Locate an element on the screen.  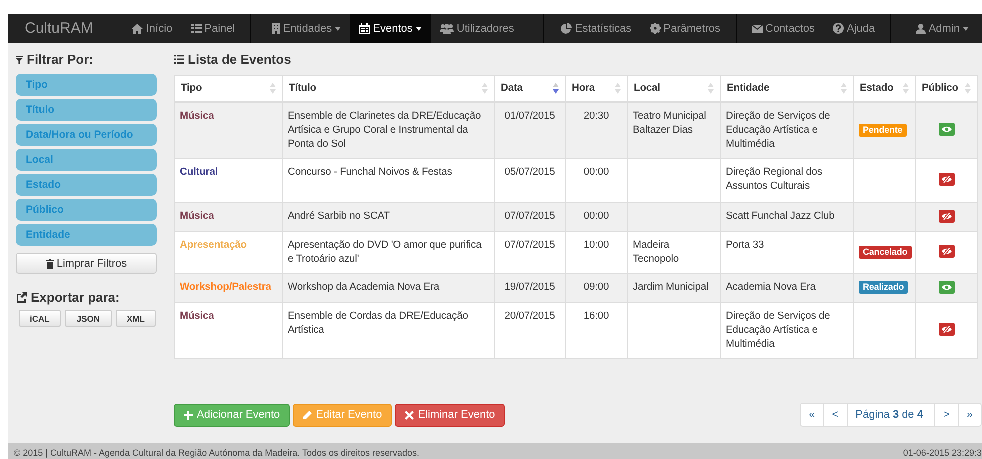
event-entity: Academia Nova Era is located at coordinates (771, 287).